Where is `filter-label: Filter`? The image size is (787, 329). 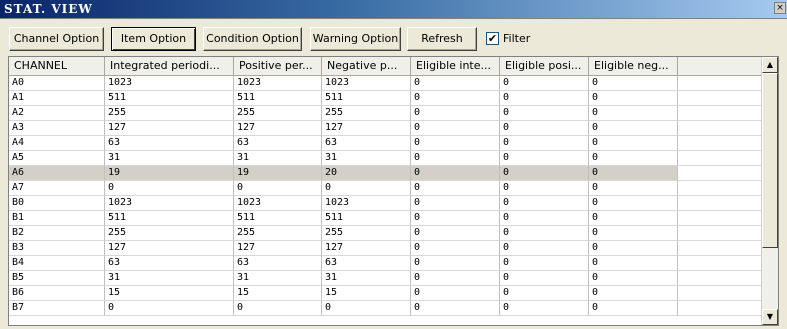 filter-label: Filter is located at coordinates (517, 38).